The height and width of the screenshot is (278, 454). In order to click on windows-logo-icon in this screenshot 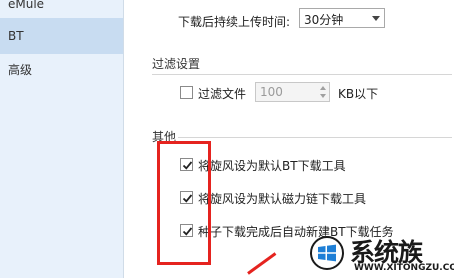, I will do `click(327, 253)`.